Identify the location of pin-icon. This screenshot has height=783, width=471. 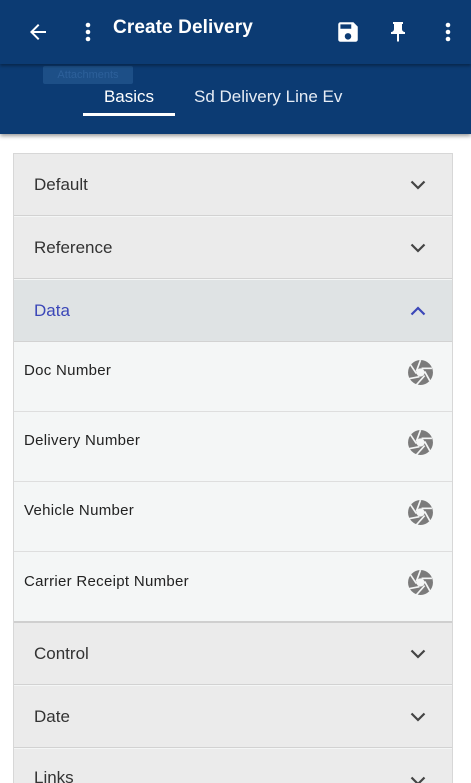
(398, 32).